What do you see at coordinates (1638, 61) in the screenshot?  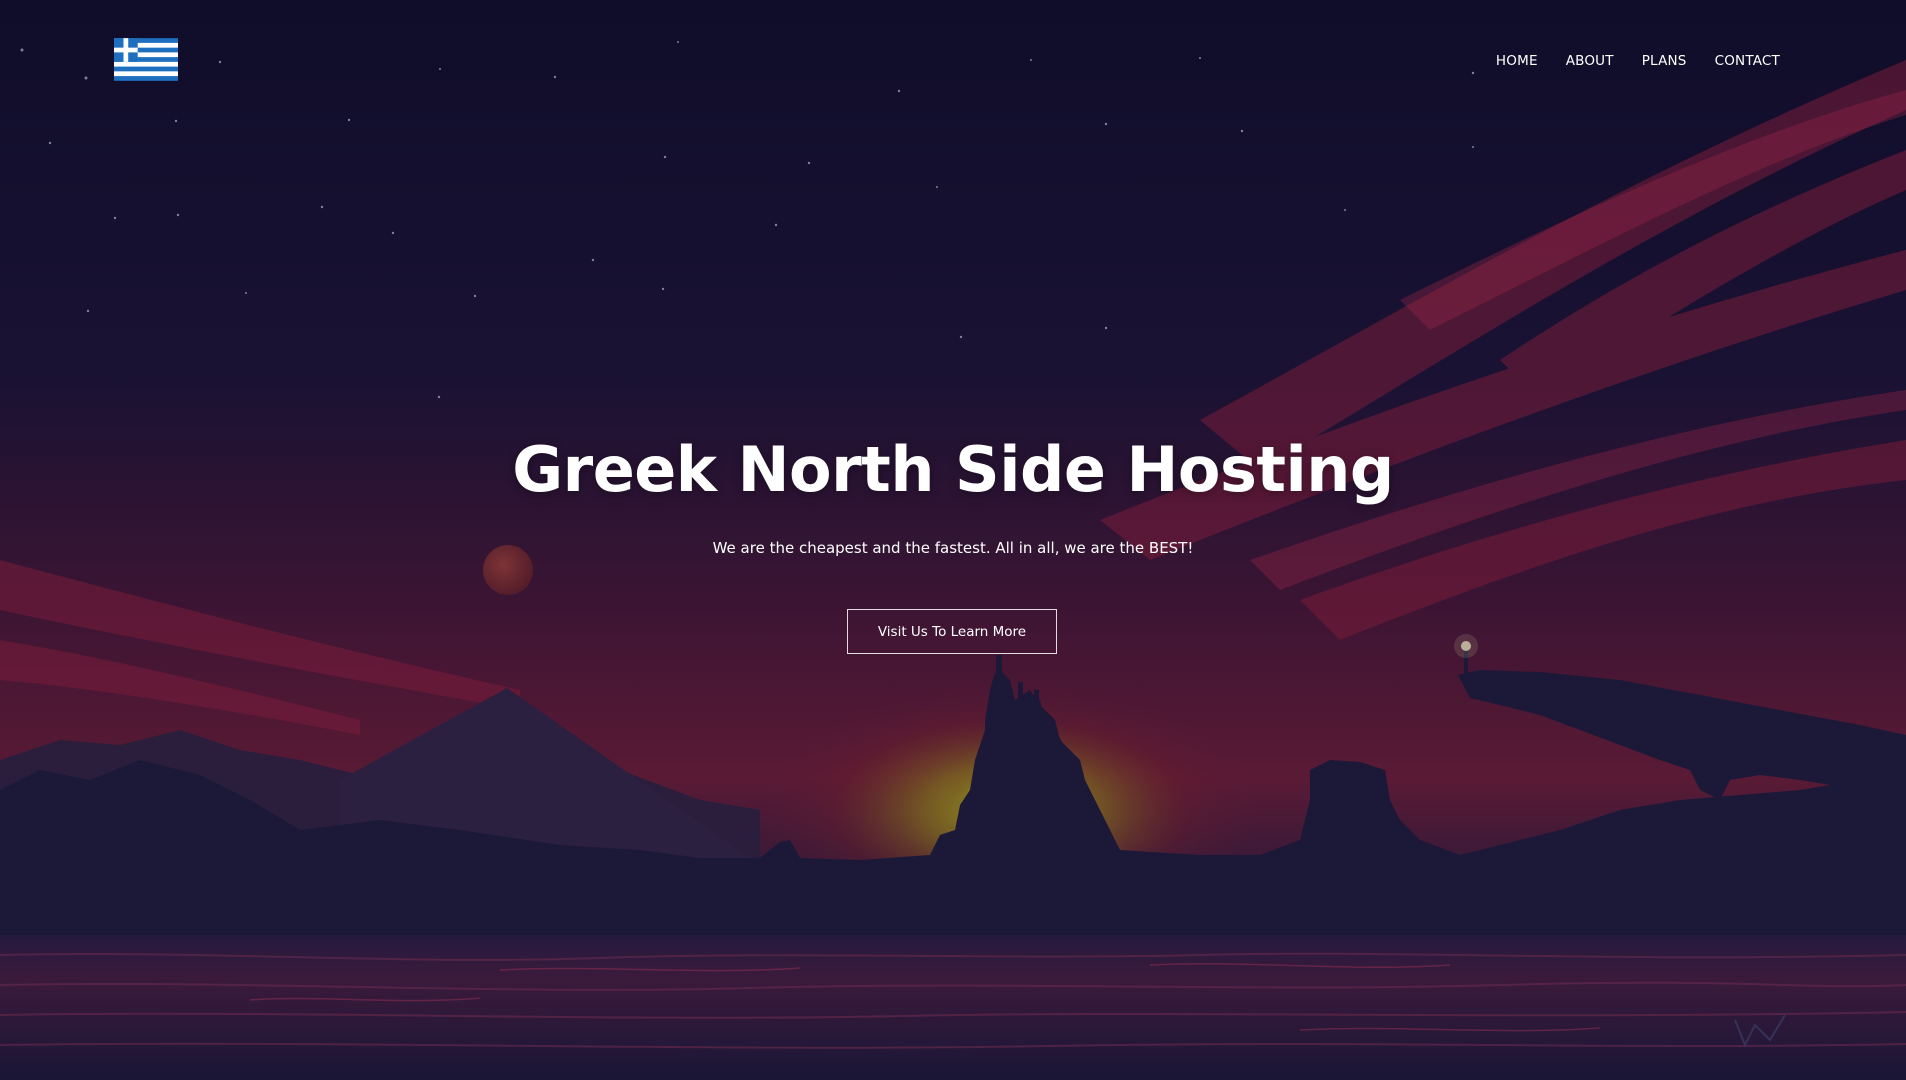 I see `main-nav: HOME ABOUT PLANS CONTACT` at bounding box center [1638, 61].